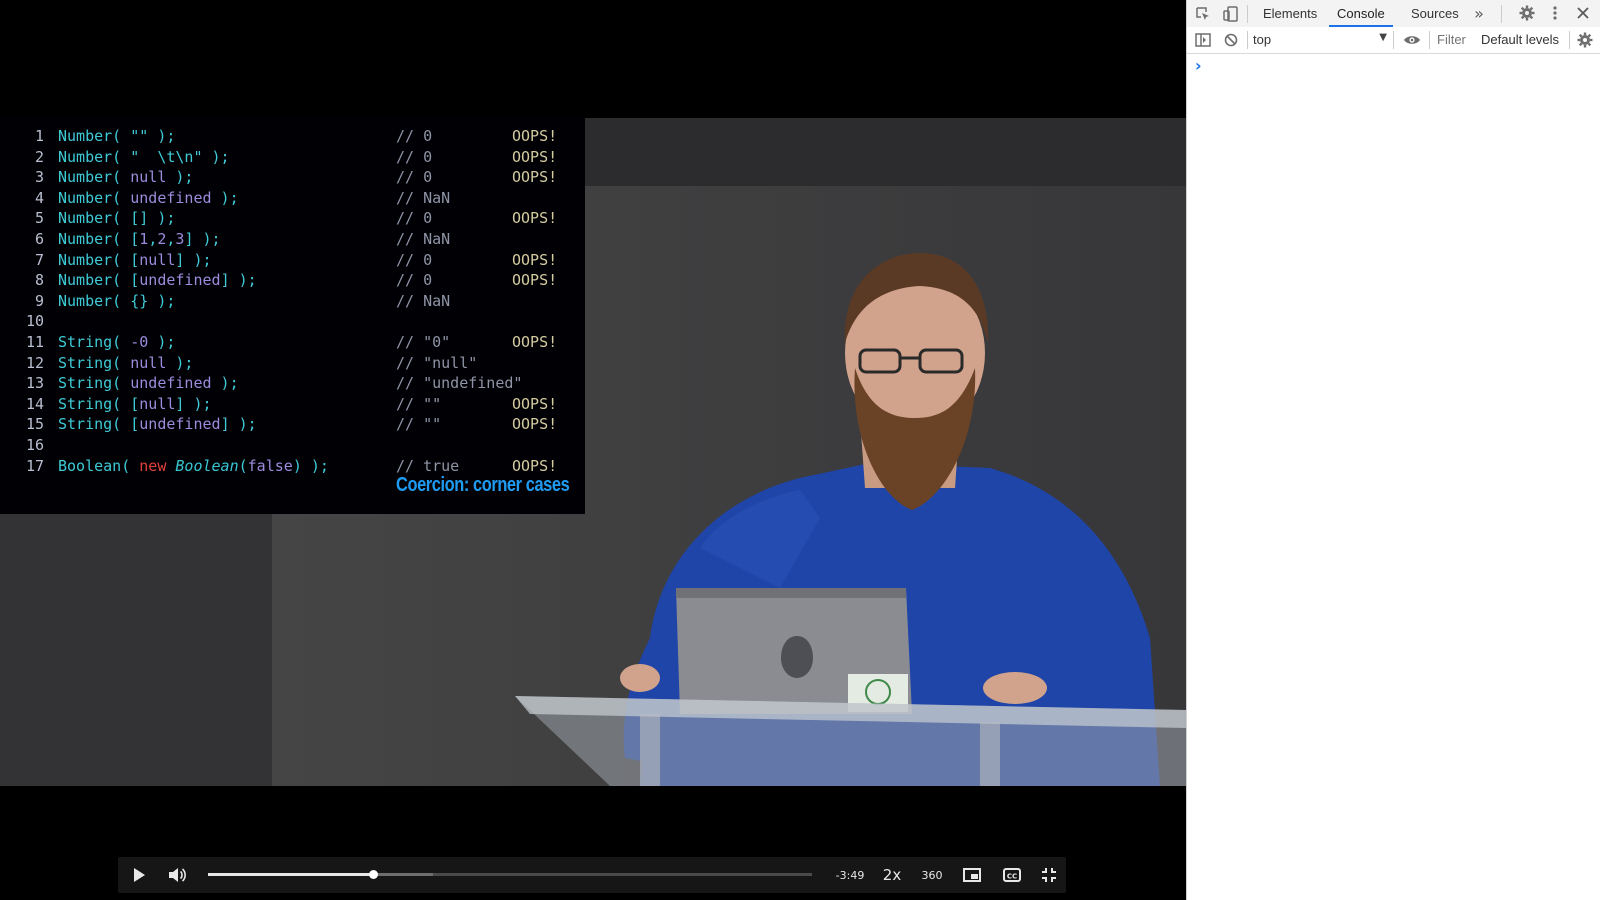 The height and width of the screenshot is (900, 1600). I want to click on line-number: 8, so click(39, 280).